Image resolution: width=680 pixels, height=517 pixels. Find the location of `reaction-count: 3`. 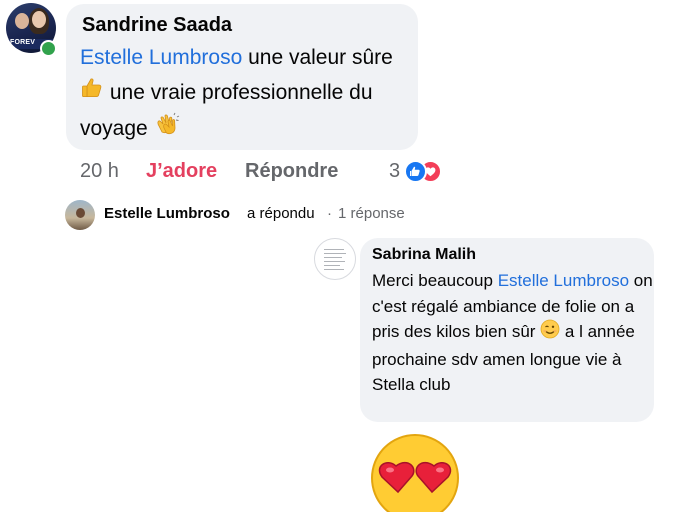

reaction-count: 3 is located at coordinates (394, 171).